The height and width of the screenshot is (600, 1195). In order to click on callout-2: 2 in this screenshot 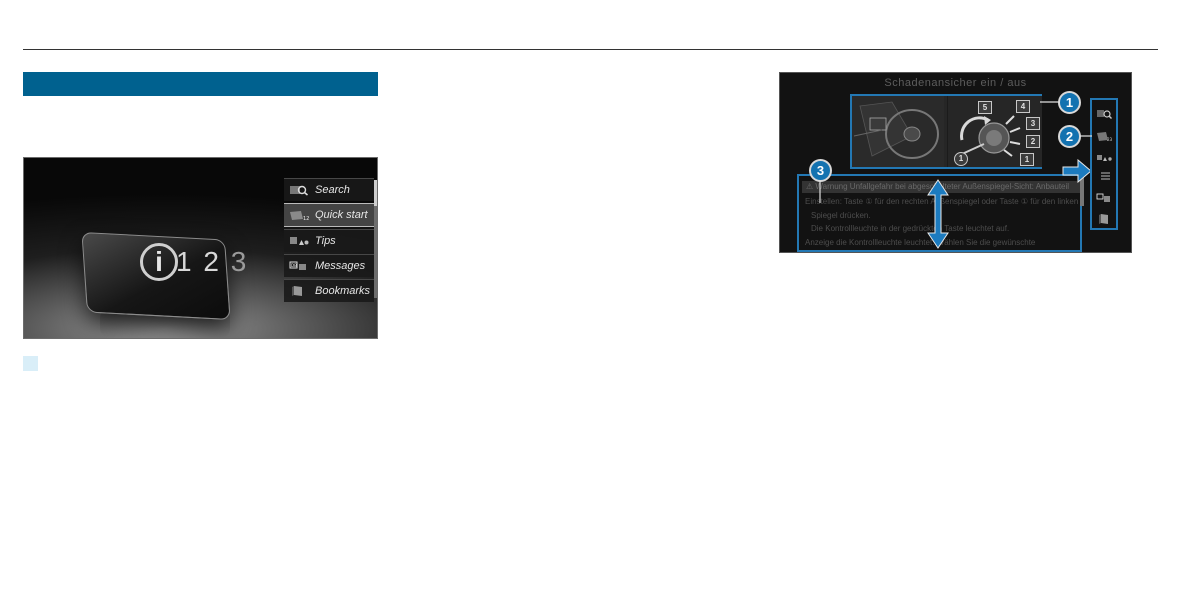, I will do `click(1069, 136)`.